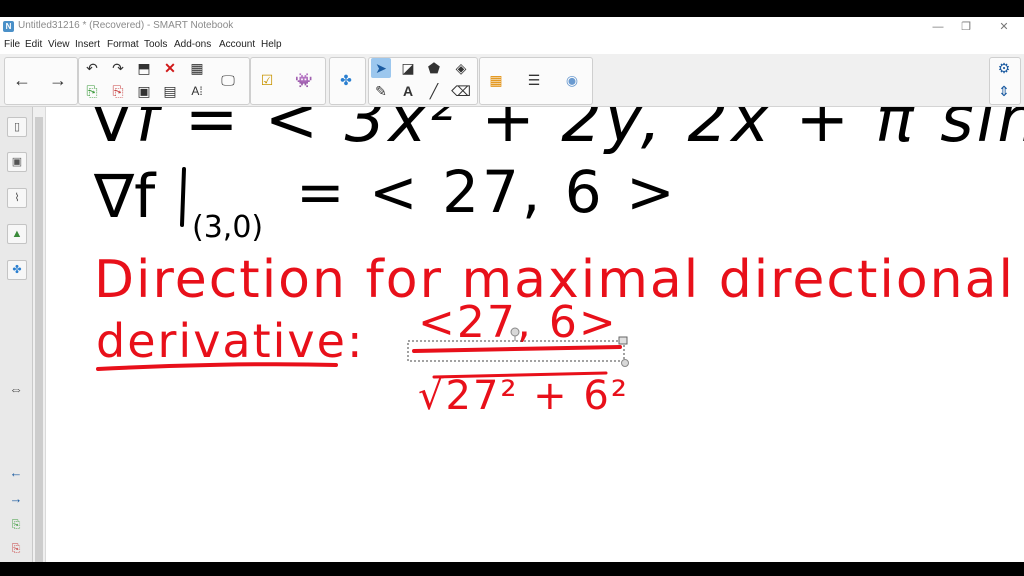  I want to click on gear-icon: ⚙, so click(1004, 68).